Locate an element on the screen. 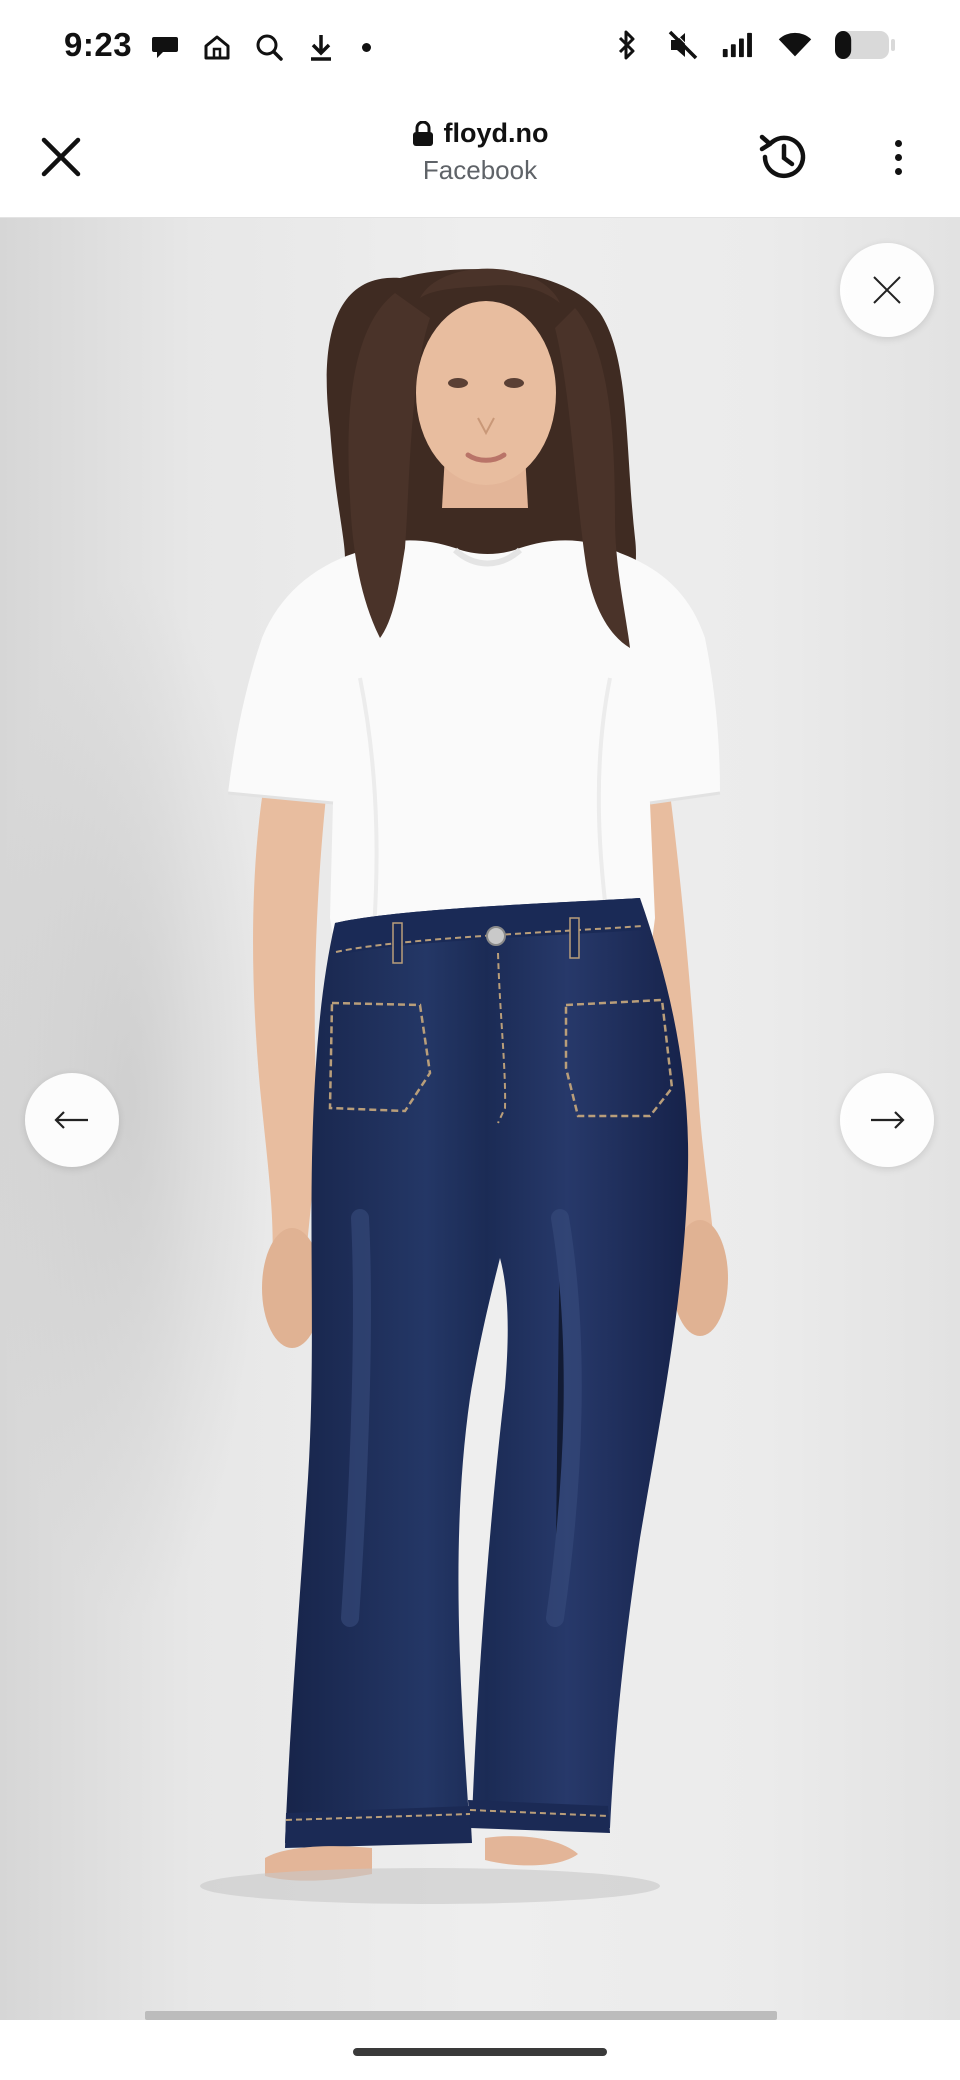  custom-tab-toolbar: floyd.no Facebook is located at coordinates (480, 157).